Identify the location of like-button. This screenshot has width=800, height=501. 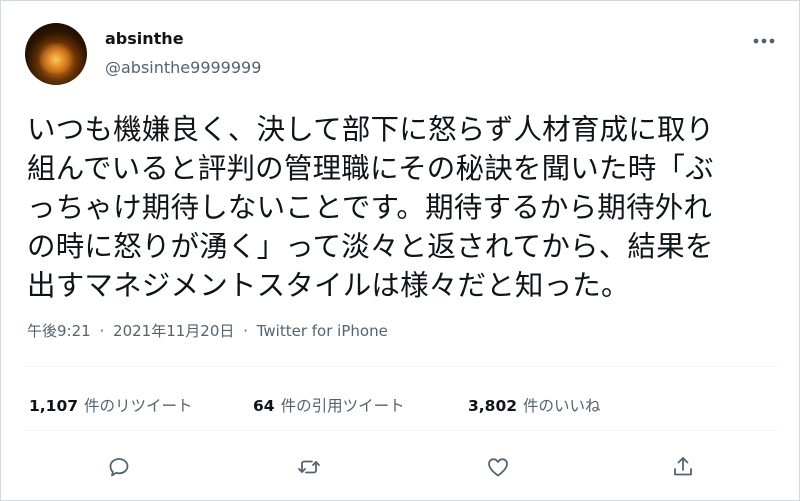
(498, 467).